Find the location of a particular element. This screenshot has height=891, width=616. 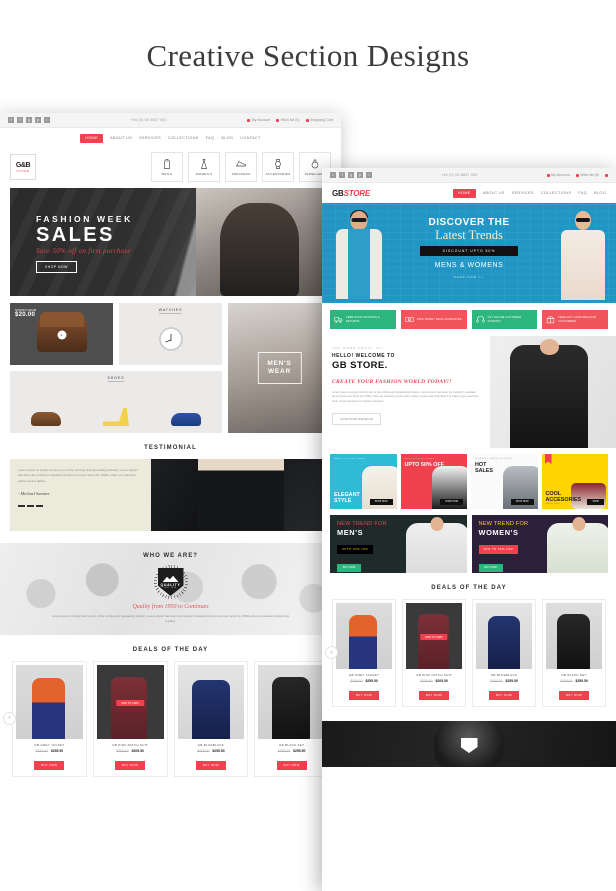

site-logo-b: GBSTORE is located at coordinates (351, 193).